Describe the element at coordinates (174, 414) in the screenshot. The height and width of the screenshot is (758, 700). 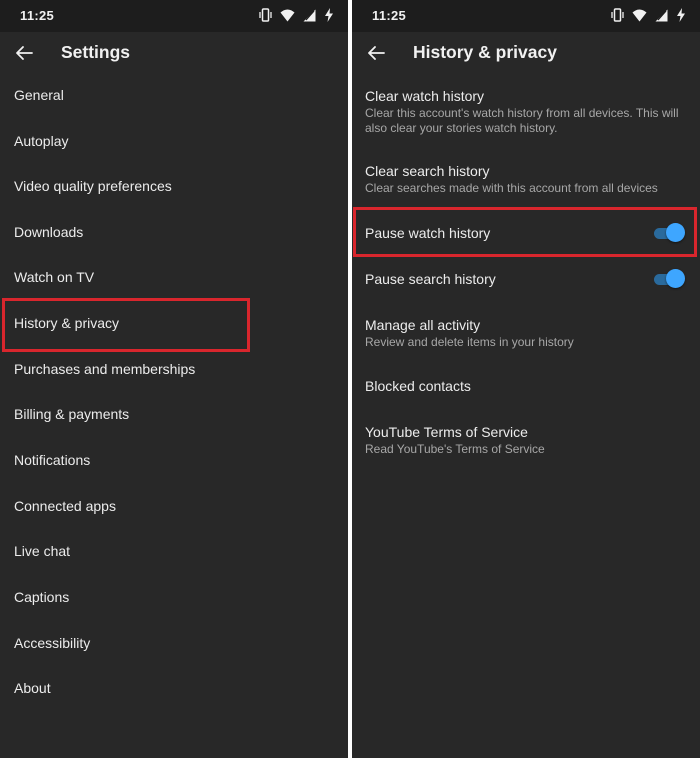
I see `settings-item-billing: Billing & payments` at that location.